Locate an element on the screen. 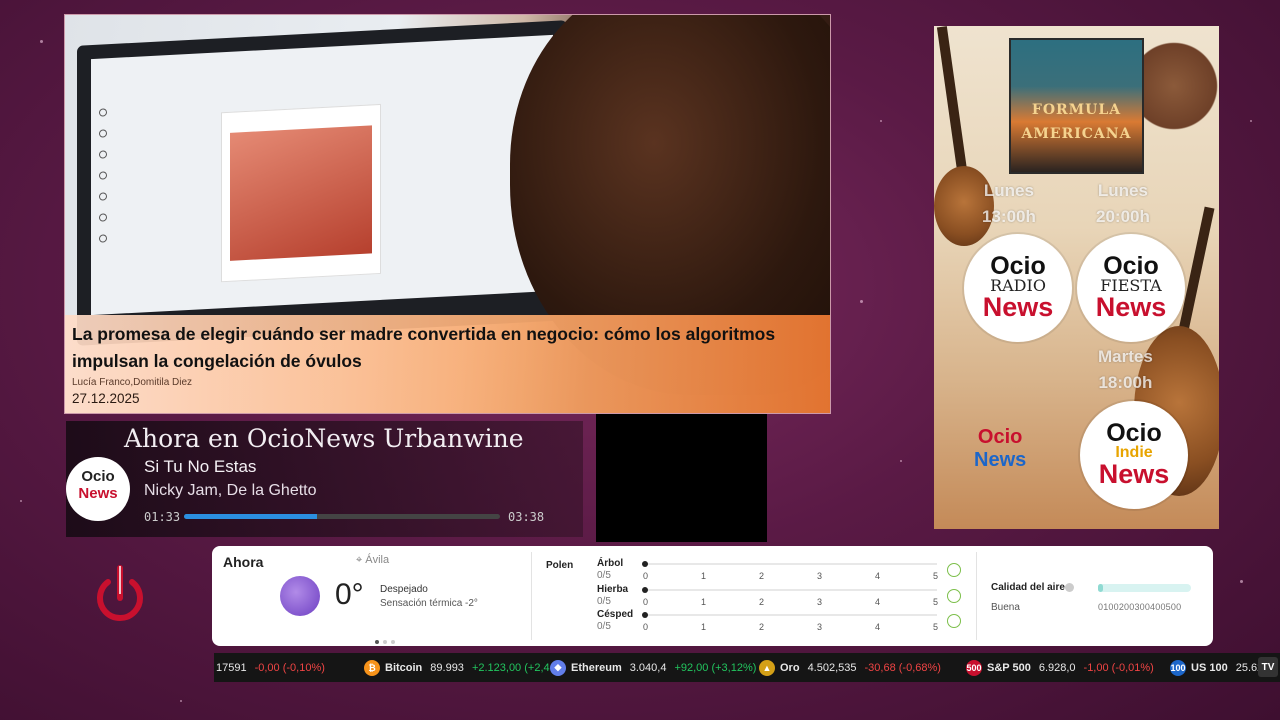 Image resolution: width=1280 pixels, height=720 pixels. ticker-change: -30,68 (-0,68%) is located at coordinates (902, 667).